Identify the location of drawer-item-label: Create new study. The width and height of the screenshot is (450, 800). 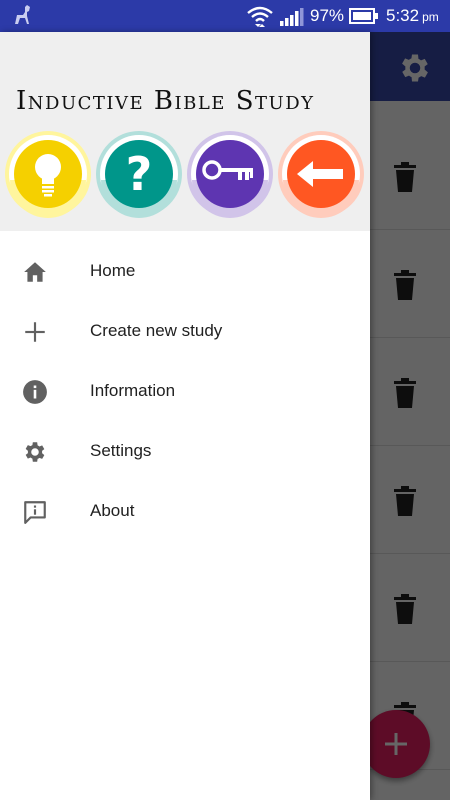
(156, 330).